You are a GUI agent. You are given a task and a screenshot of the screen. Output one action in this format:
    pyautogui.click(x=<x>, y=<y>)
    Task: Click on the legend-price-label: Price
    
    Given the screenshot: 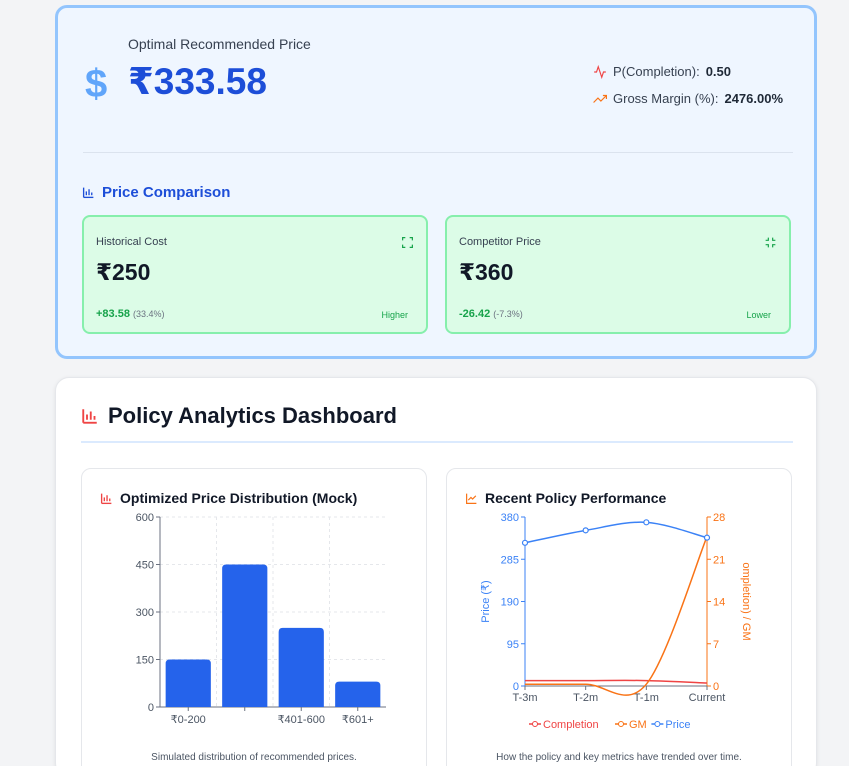 What is the action you would take?
    pyautogui.click(x=677, y=725)
    